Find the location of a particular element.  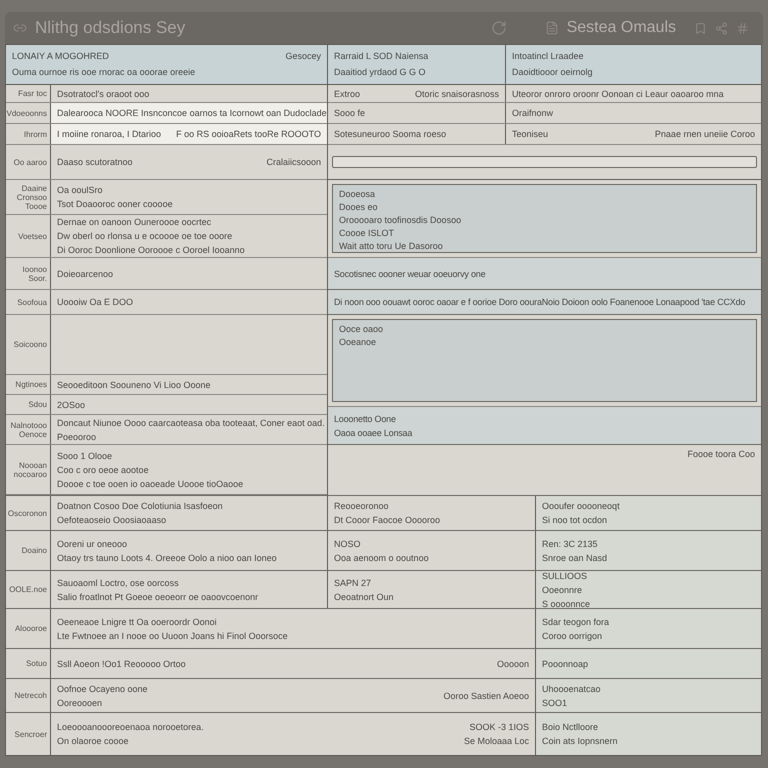

field-text: Sooo 1 Olooe is located at coordinates (85, 456).